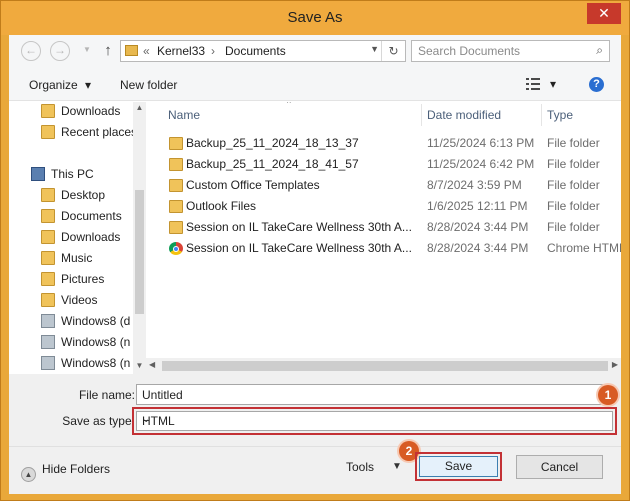 Image resolution: width=630 pixels, height=501 pixels. I want to click on nav-item-label: Windows8 (n, so click(96, 342).